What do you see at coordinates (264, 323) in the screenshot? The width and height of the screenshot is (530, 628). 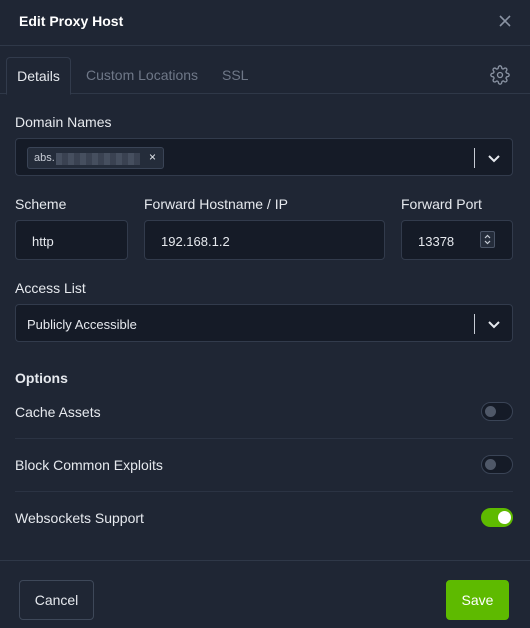 I see `access-list-select: Publicly Accessible` at bounding box center [264, 323].